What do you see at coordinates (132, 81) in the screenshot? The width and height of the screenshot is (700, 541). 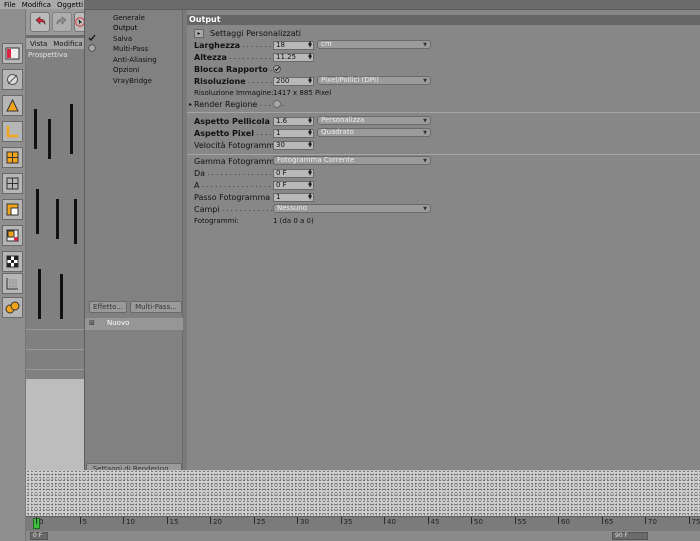 I see `nav-item-vraybridge: VrayBridge` at bounding box center [132, 81].